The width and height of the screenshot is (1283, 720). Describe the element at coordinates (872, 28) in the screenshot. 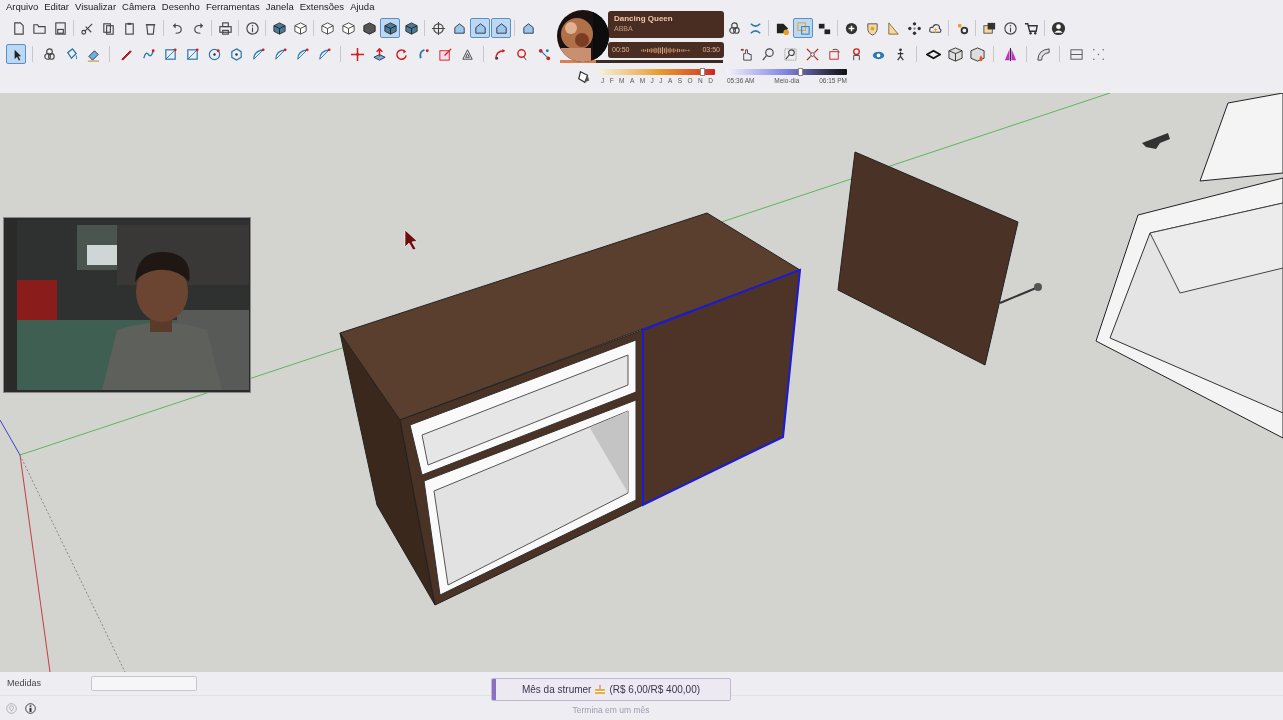

I see `shield-icon` at that location.